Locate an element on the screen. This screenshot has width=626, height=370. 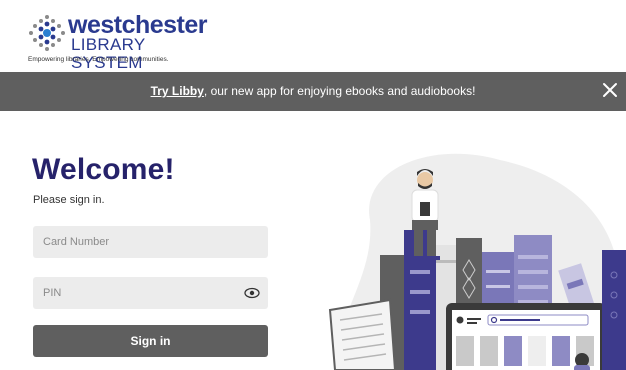
logo-subtitle: LIBRARY SYSTEM is located at coordinates (108, 53).